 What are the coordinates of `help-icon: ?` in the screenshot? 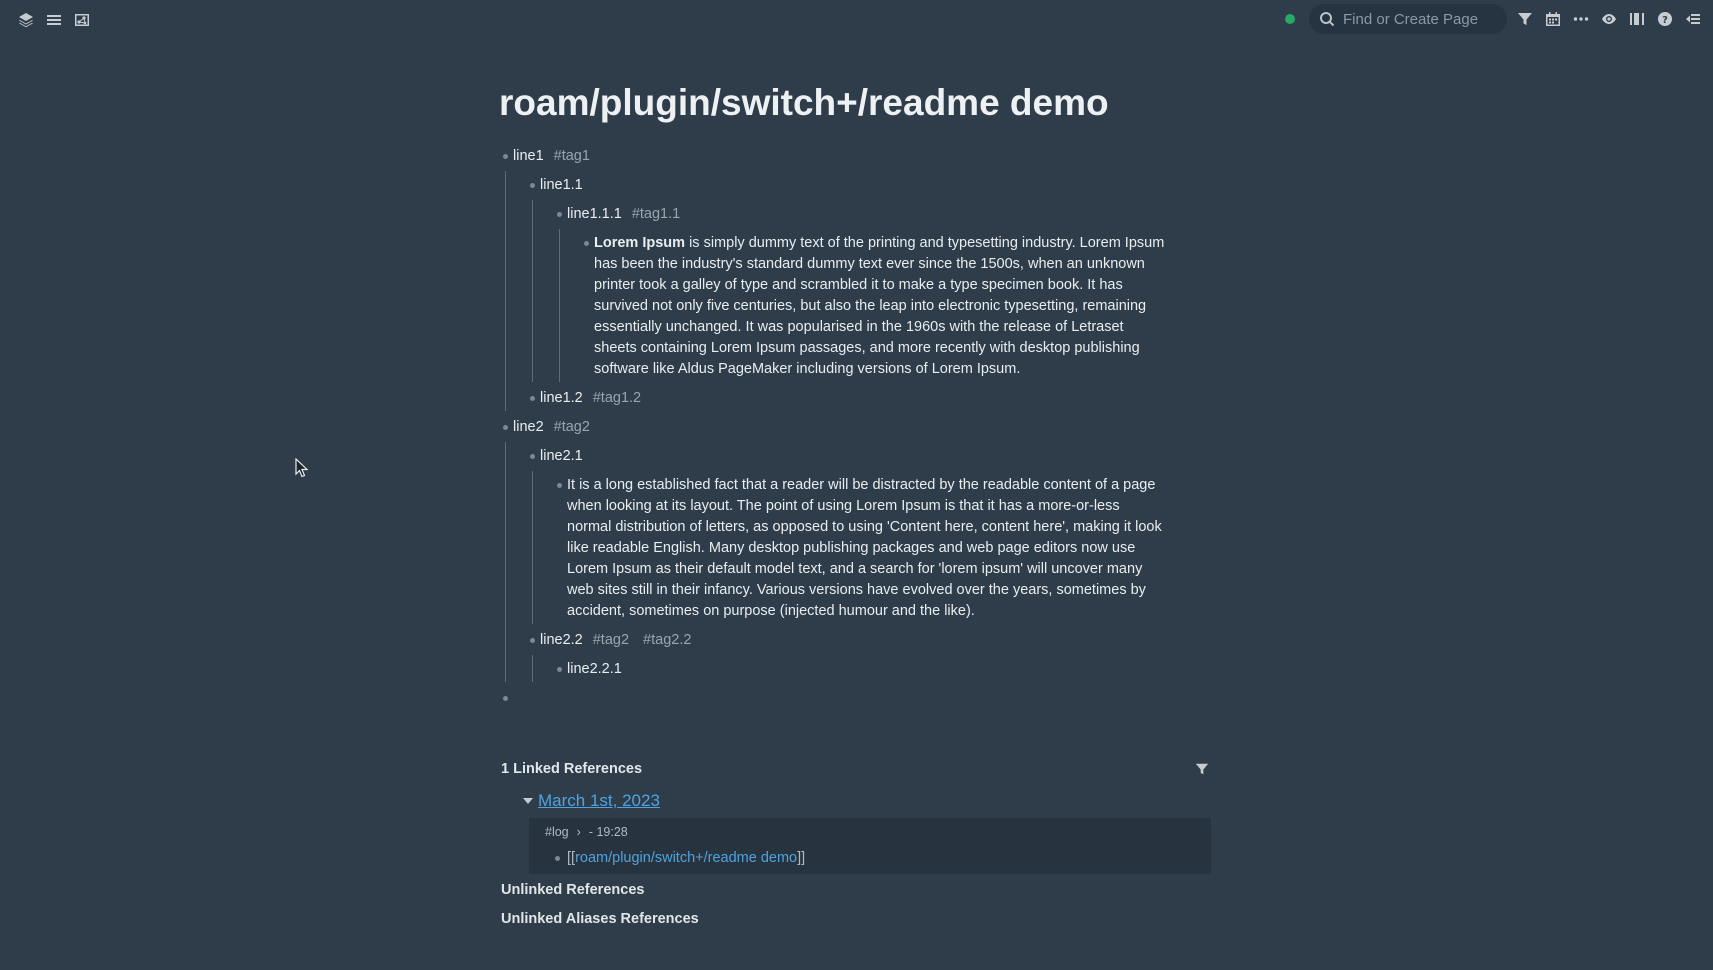 It's located at (1665, 19).